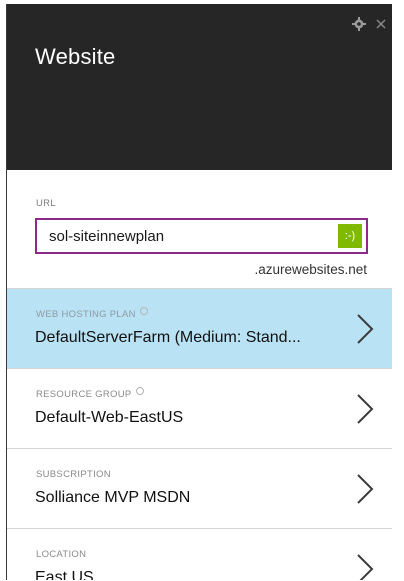 This screenshot has width=404, height=581. Describe the element at coordinates (310, 269) in the screenshot. I see `url-domain-suffix: .azurewebsites.net` at that location.